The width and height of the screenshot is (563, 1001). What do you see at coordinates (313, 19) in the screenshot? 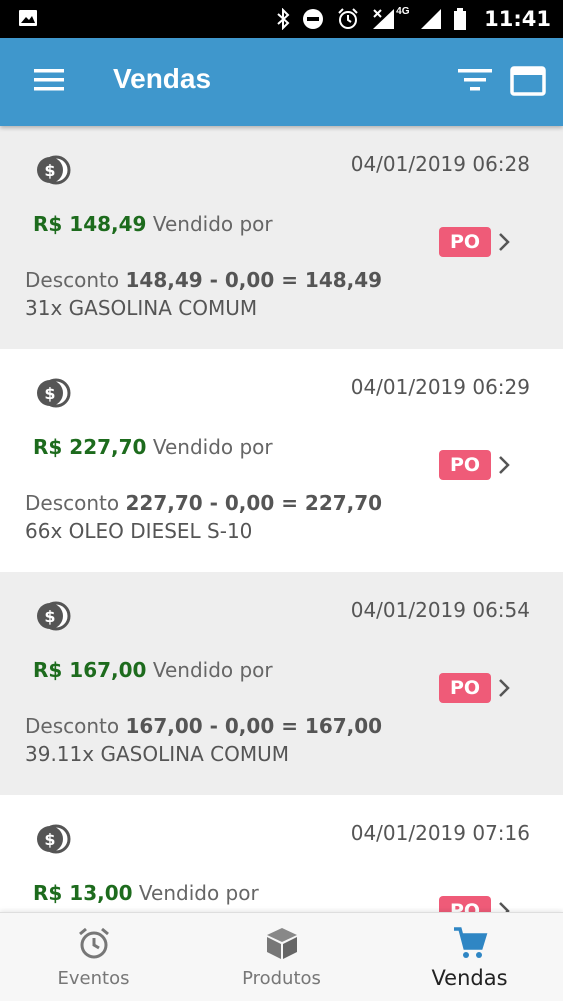
I see `do-not-disturb-icon` at bounding box center [313, 19].